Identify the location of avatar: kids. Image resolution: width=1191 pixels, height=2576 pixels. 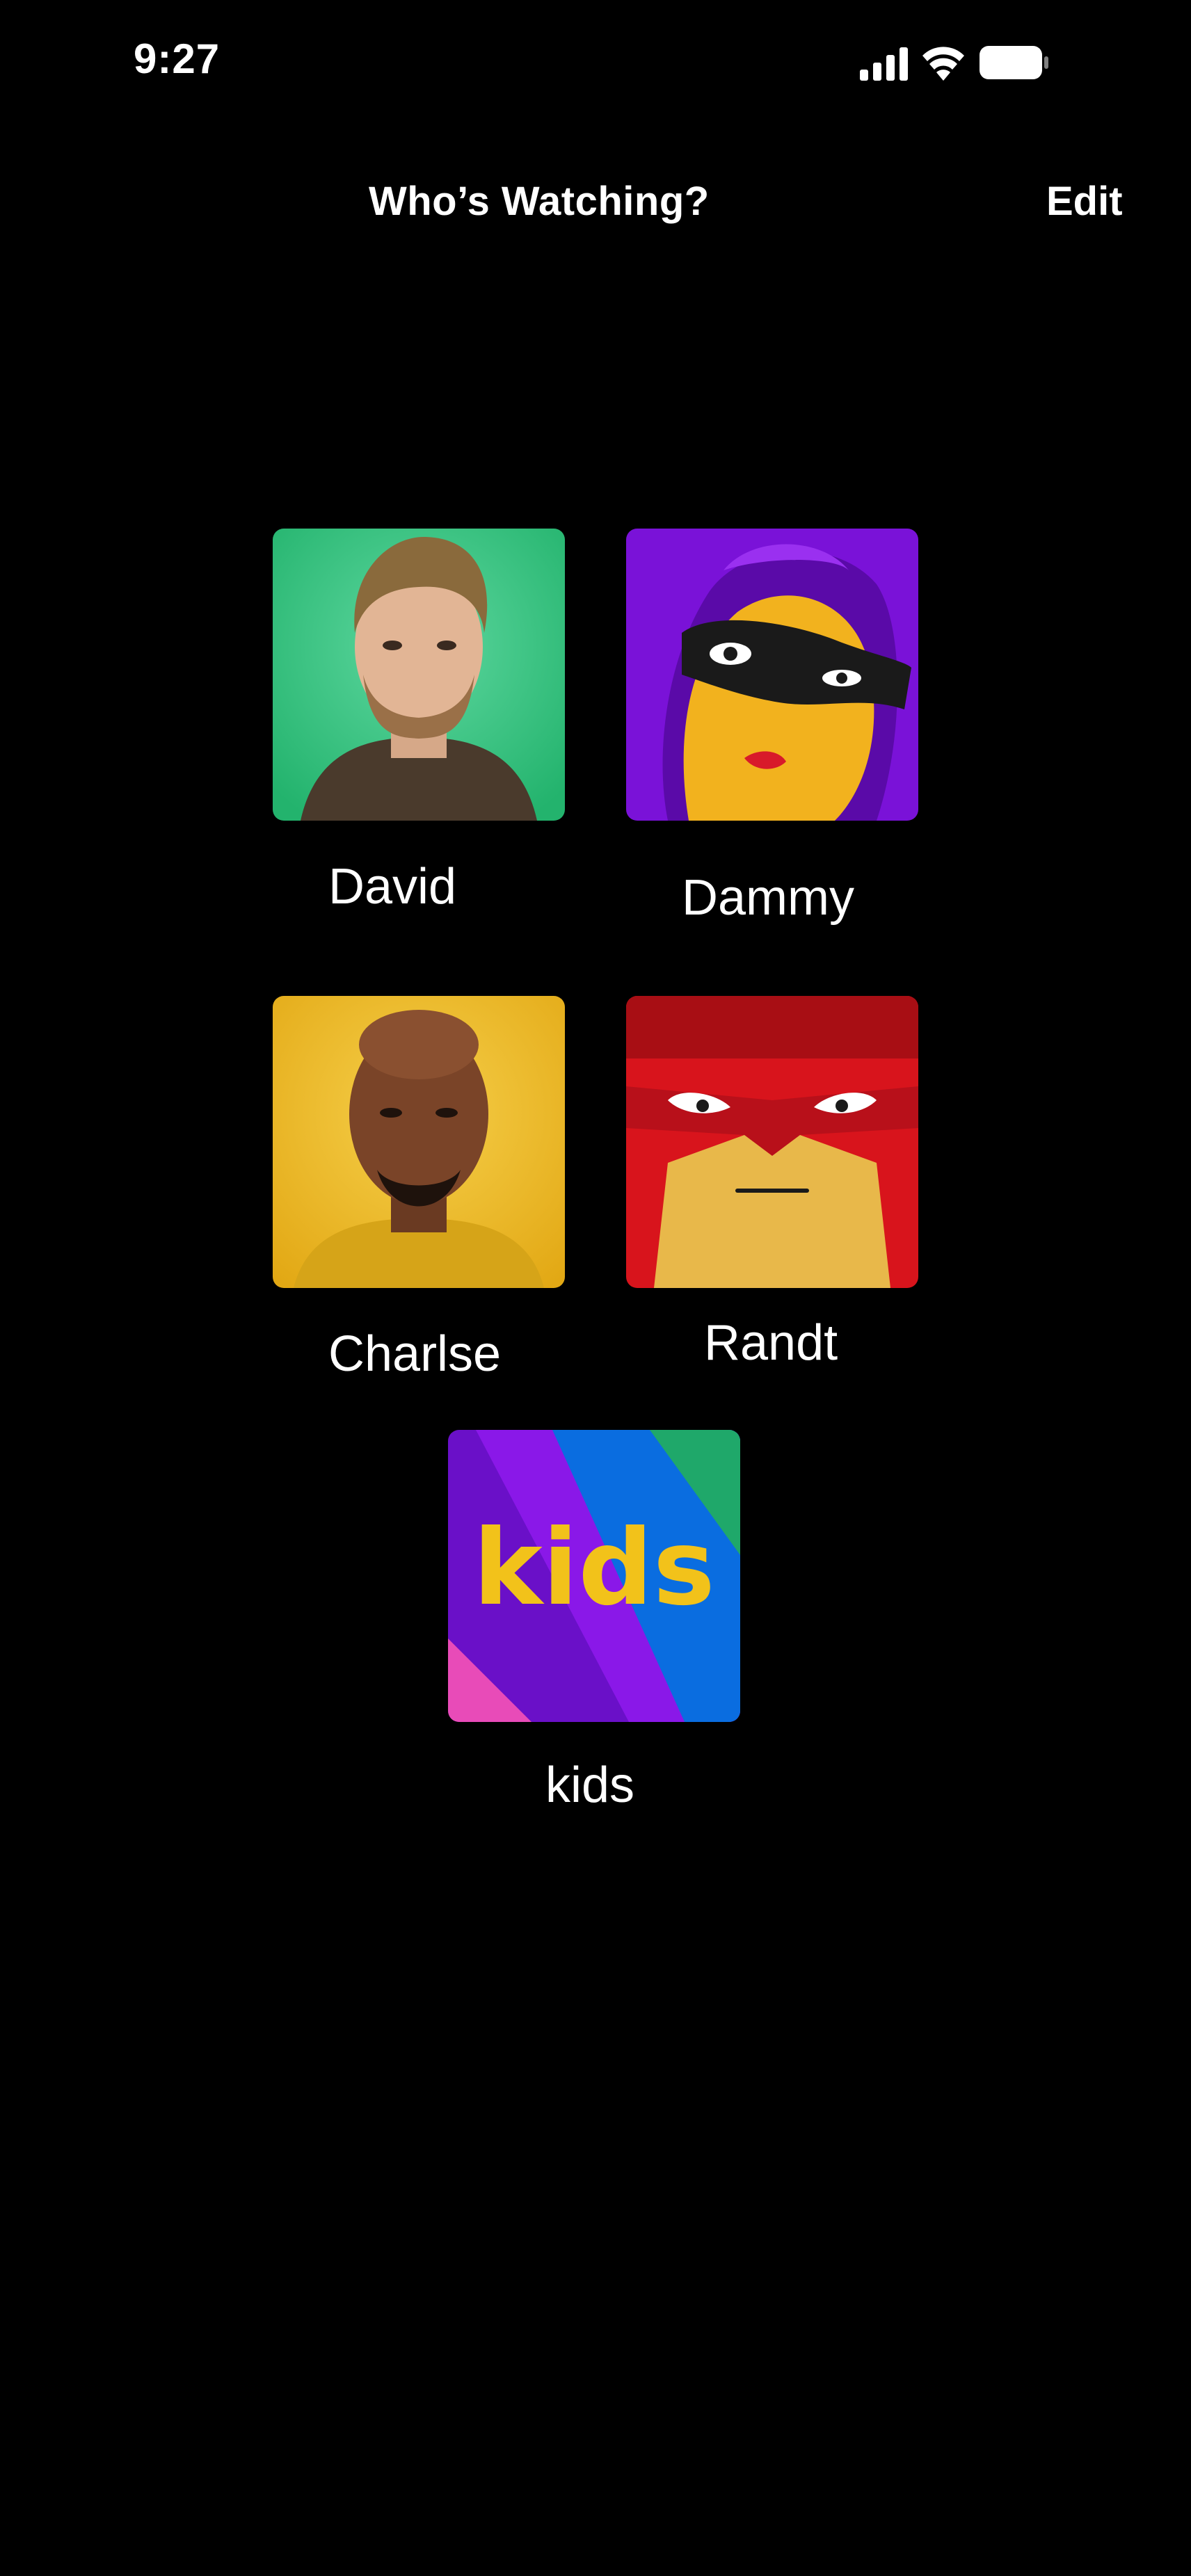
(594, 1576).